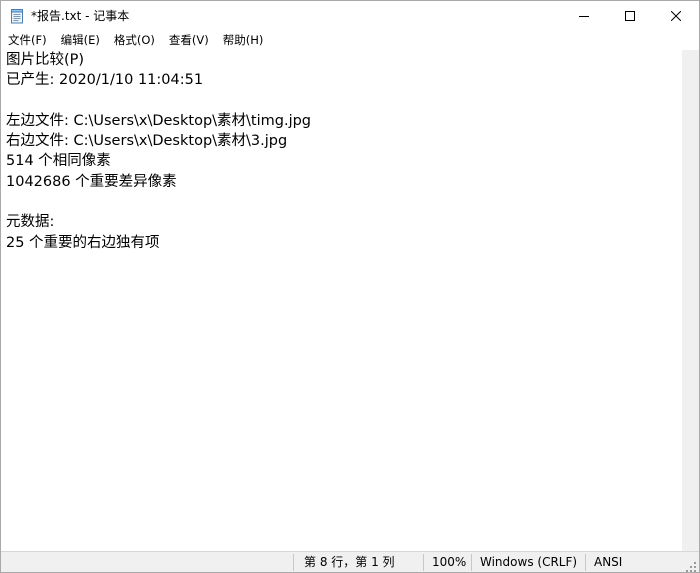 This screenshot has height=573, width=700. Describe the element at coordinates (350, 40) in the screenshot. I see `menu-bar: 文件(F) 编辑(E) 格式(O) 查看(V) 帮助(H)` at that location.